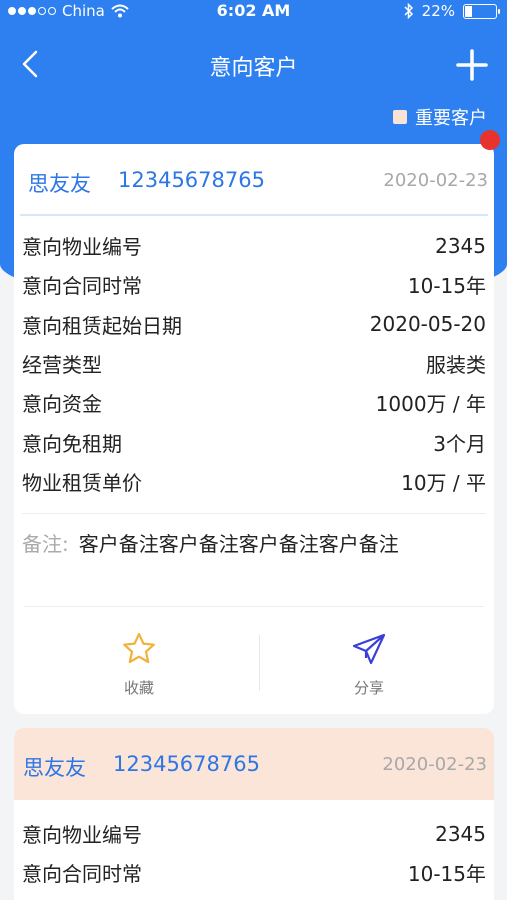 Image resolution: width=507 pixels, height=900 pixels. Describe the element at coordinates (368, 688) in the screenshot. I see `share-label: 分享` at that location.